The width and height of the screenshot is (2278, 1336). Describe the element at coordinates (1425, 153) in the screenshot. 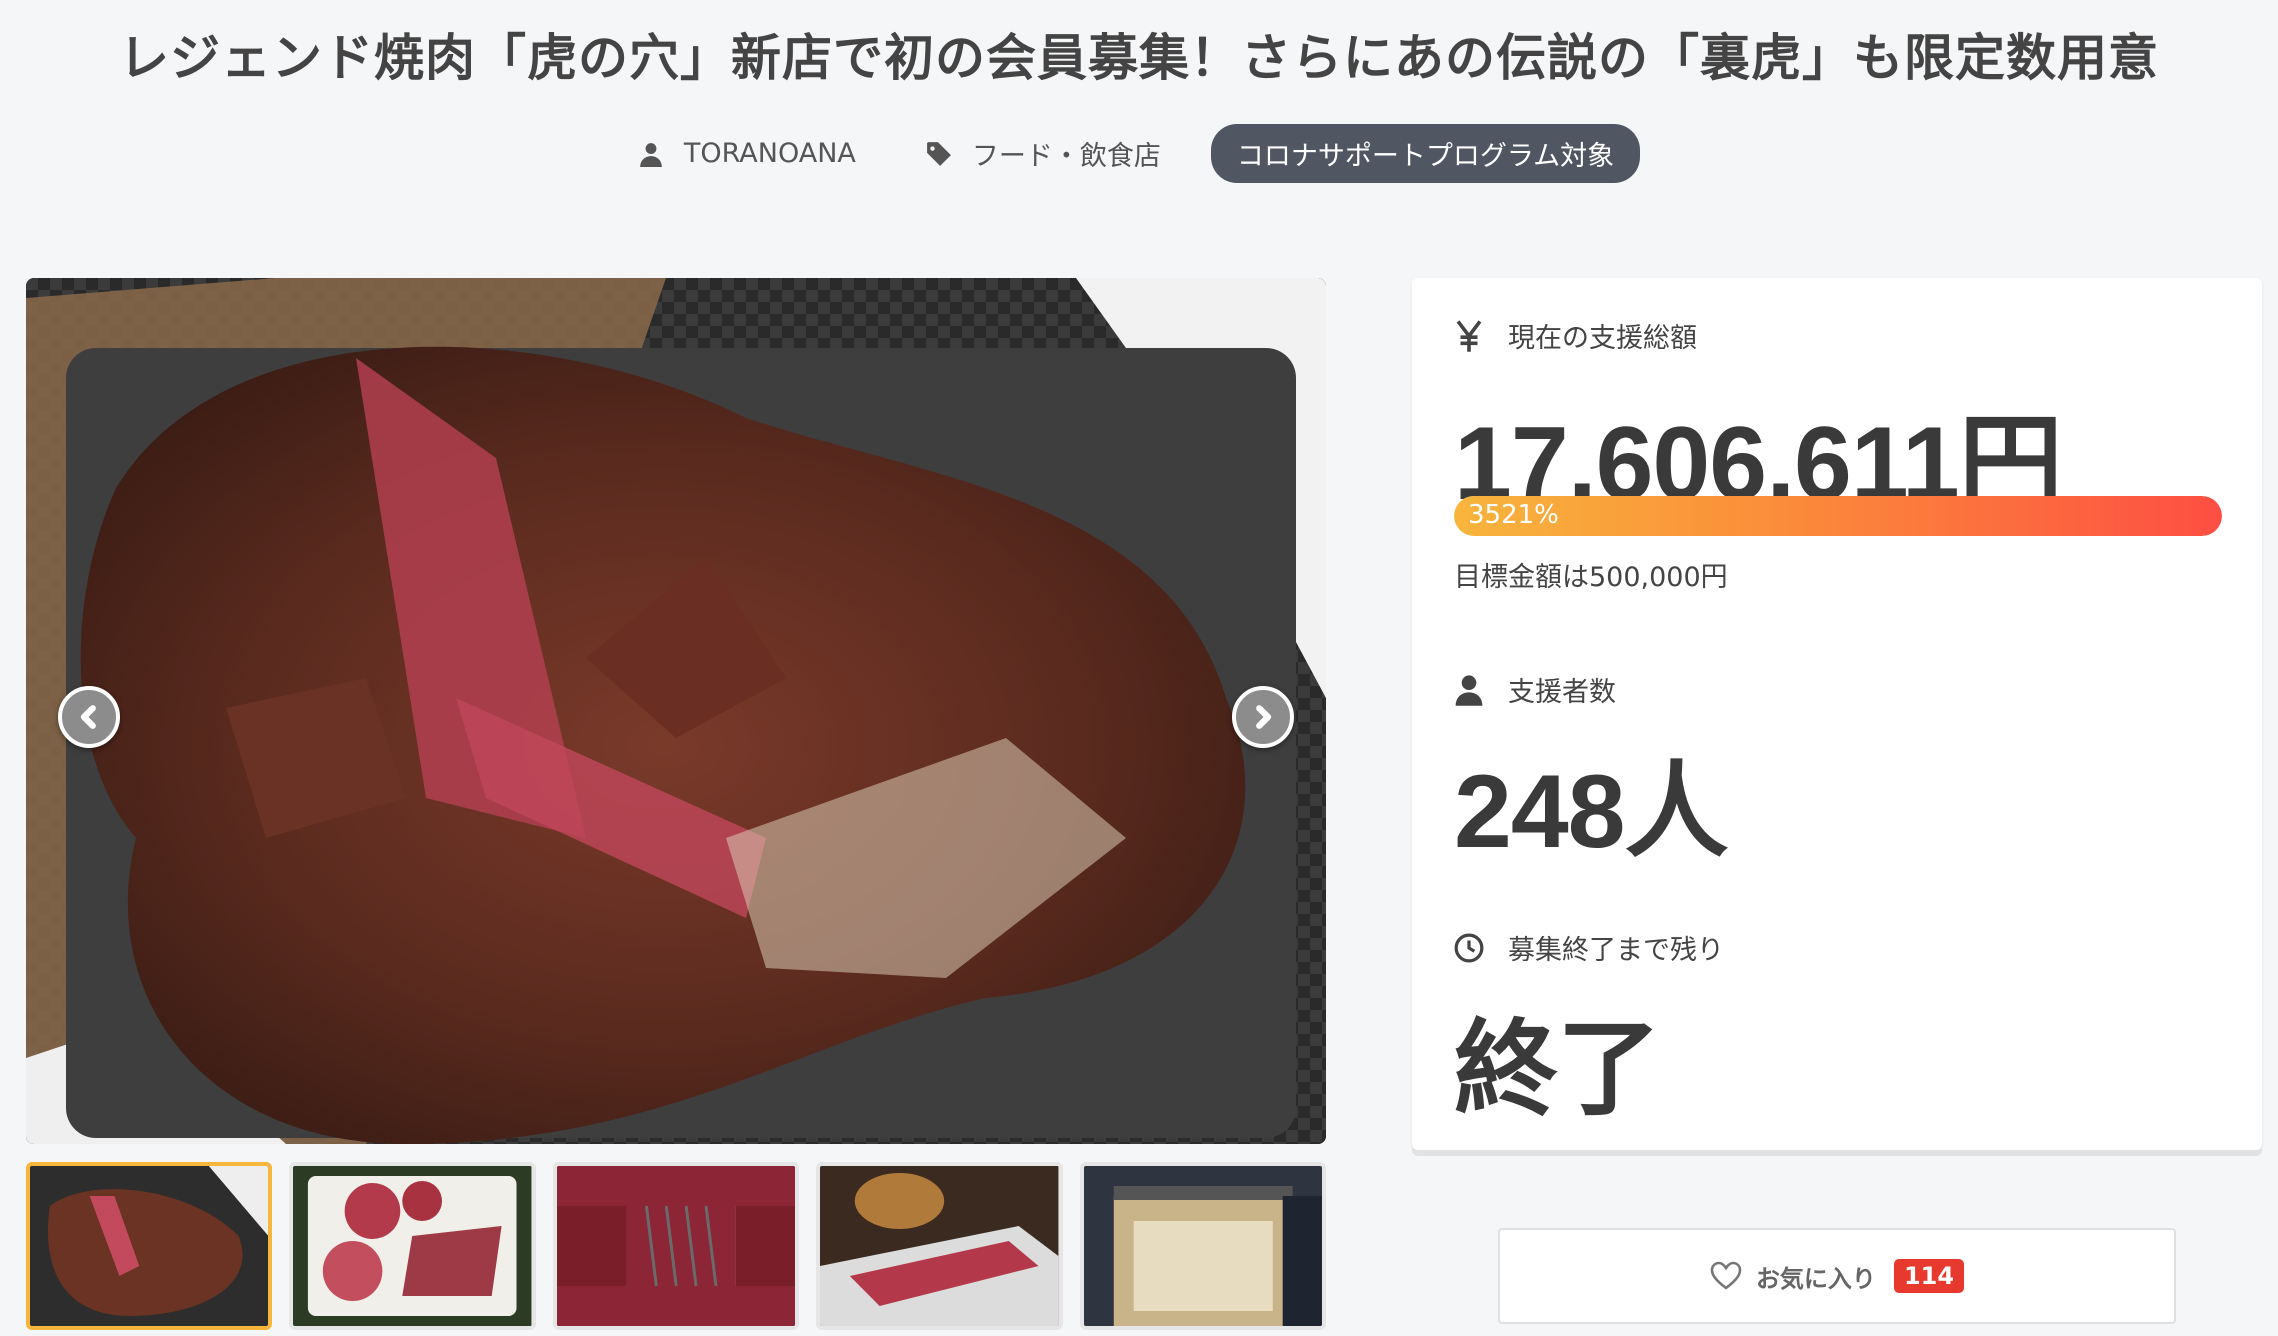

I see `corona-support-badge: コロナサポートプログラム対象` at that location.